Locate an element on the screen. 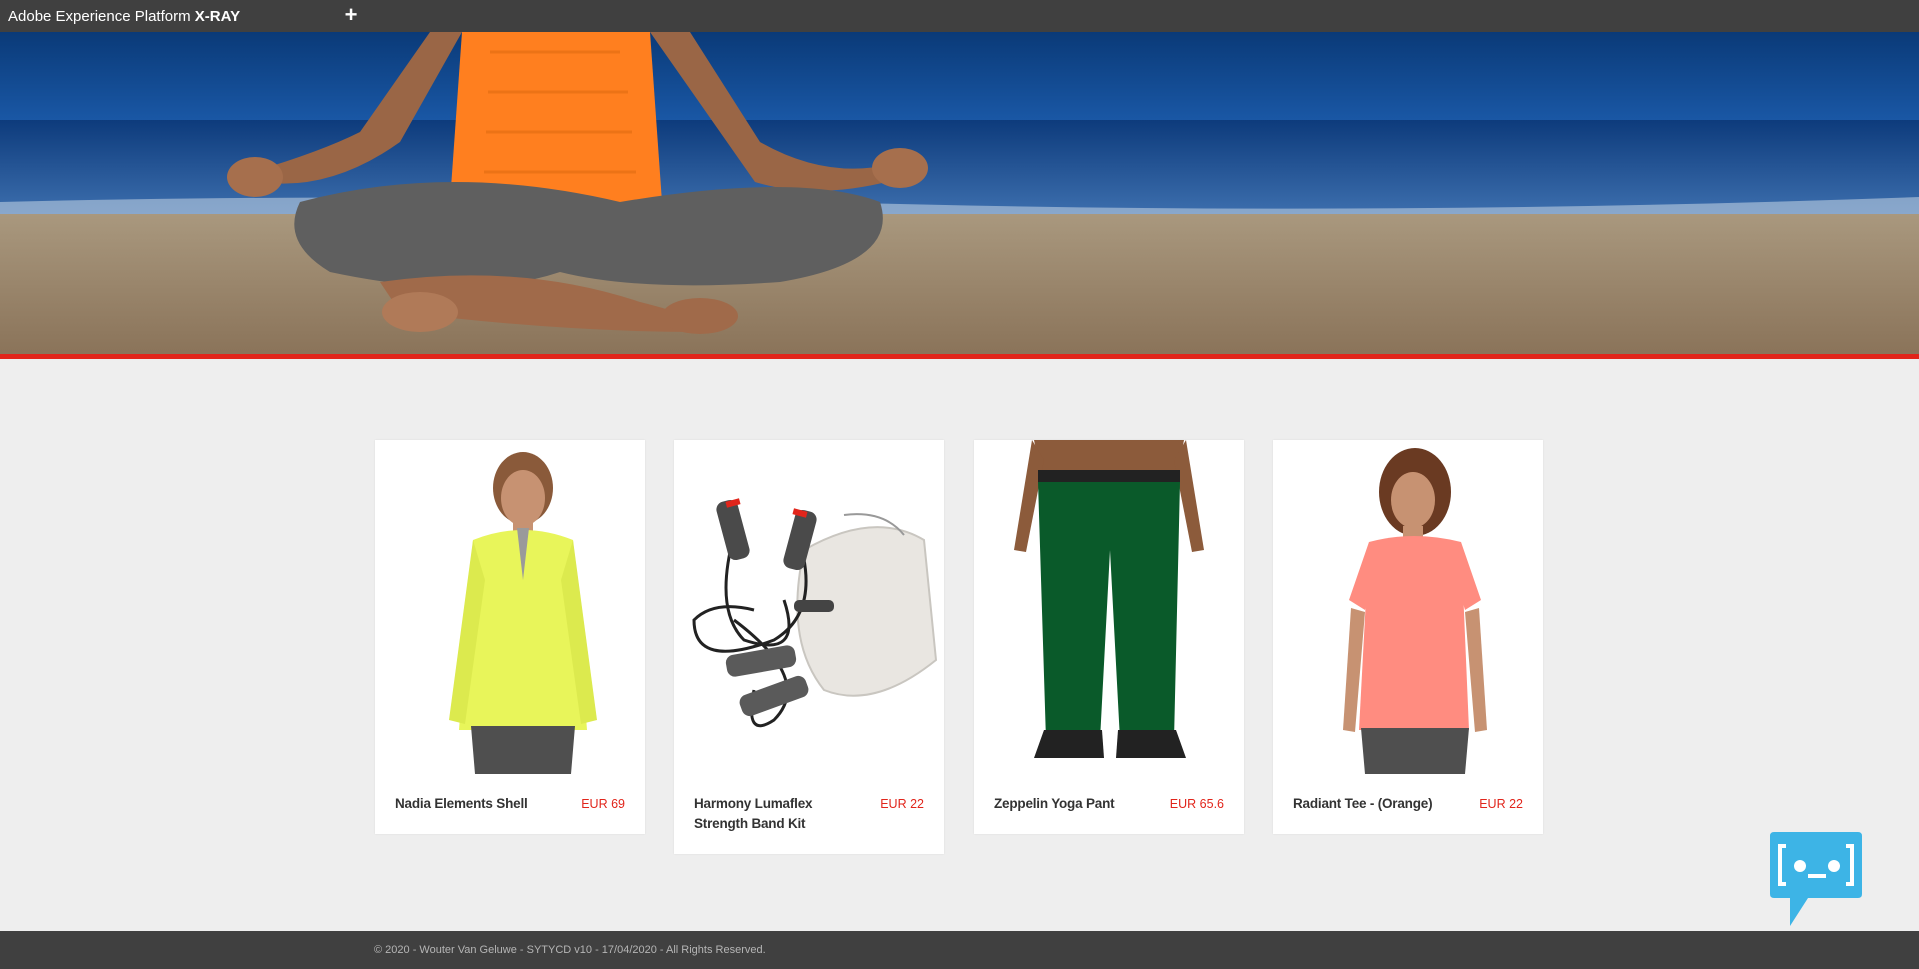 The height and width of the screenshot is (969, 1919). product-price: EUR 69 is located at coordinates (603, 804).